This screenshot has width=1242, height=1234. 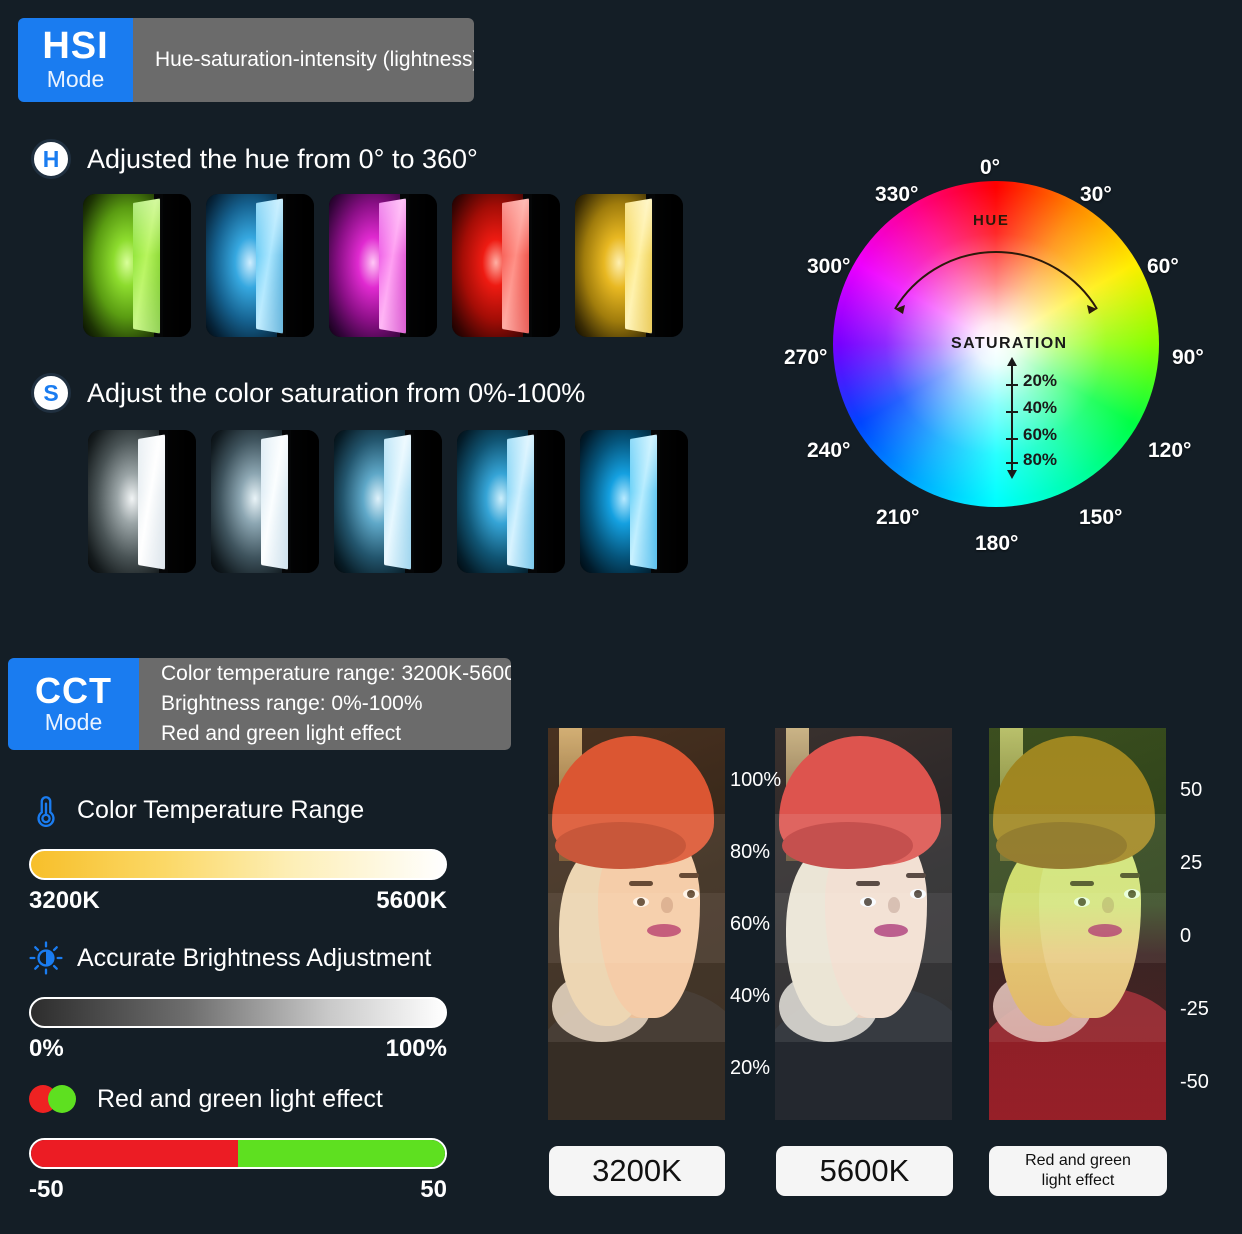 What do you see at coordinates (1040, 459) in the screenshot?
I see `saturation-tick-80: 80%` at bounding box center [1040, 459].